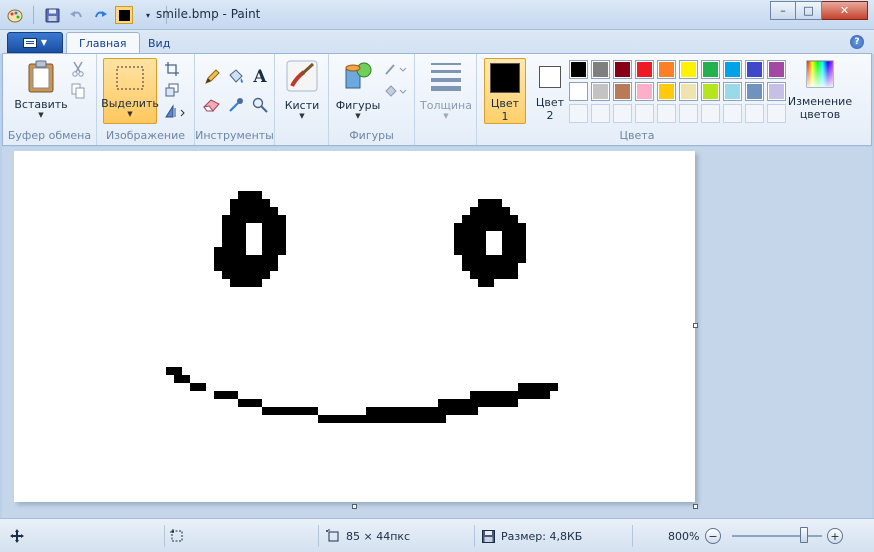 Image resolution: width=874 pixels, height=552 pixels. What do you see at coordinates (820, 114) in the screenshot?
I see `edit-colors-label-line2: цветов` at bounding box center [820, 114].